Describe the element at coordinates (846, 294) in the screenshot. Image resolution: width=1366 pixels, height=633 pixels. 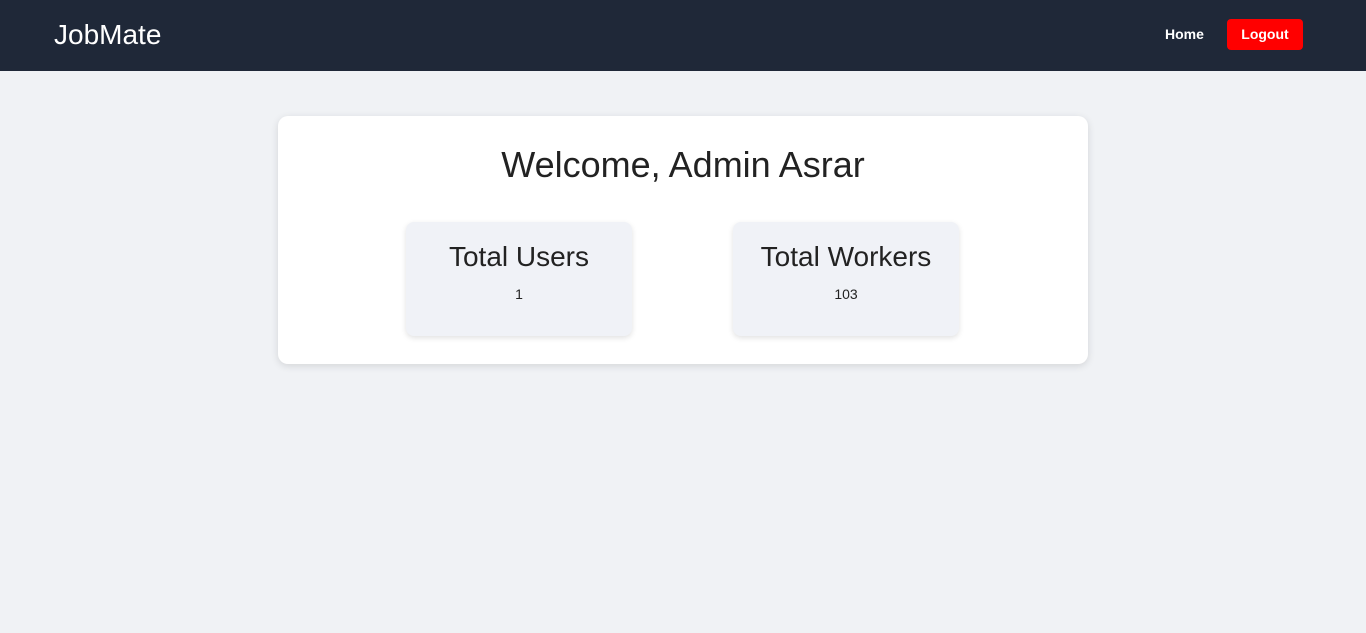
I see `total-workers-value: 103` at that location.